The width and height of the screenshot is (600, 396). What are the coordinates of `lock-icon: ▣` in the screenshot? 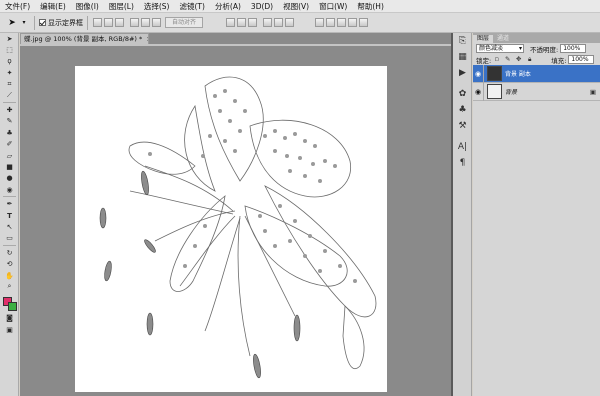 It's located at (592, 92).